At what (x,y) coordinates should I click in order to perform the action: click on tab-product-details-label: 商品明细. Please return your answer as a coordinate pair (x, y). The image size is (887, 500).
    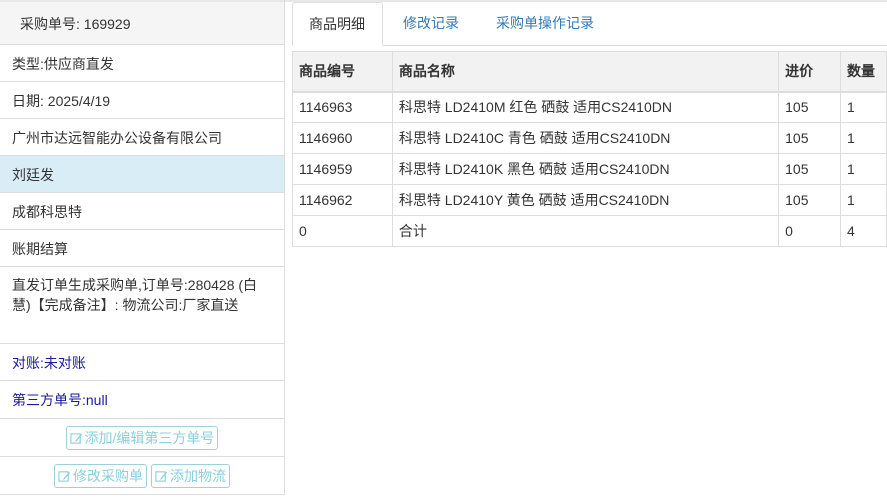
    Looking at the image, I should click on (337, 24).